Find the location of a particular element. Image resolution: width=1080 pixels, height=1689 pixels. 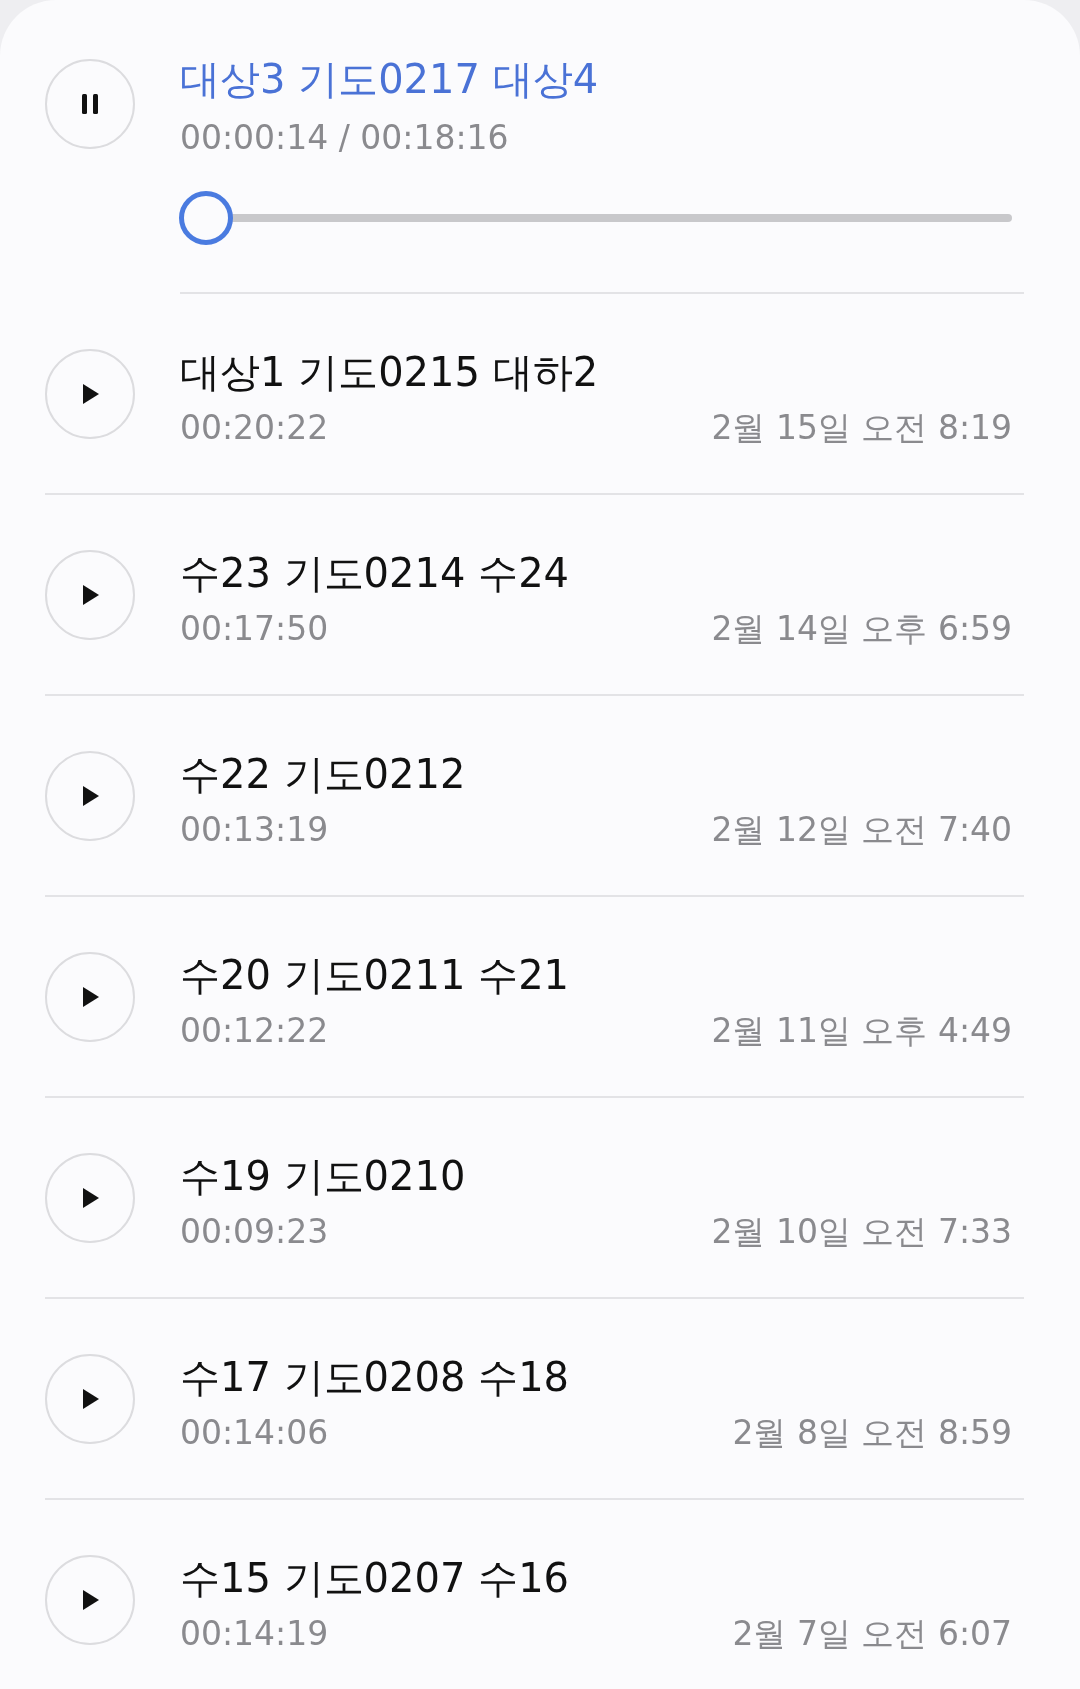

recording-duration: 00:13:19 is located at coordinates (254, 829).